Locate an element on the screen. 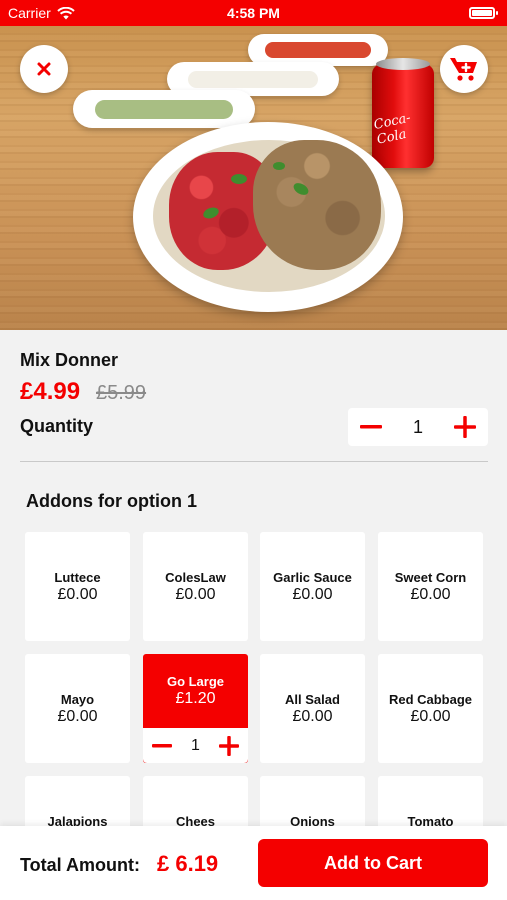  addon-increase-button is located at coordinates (229, 745).